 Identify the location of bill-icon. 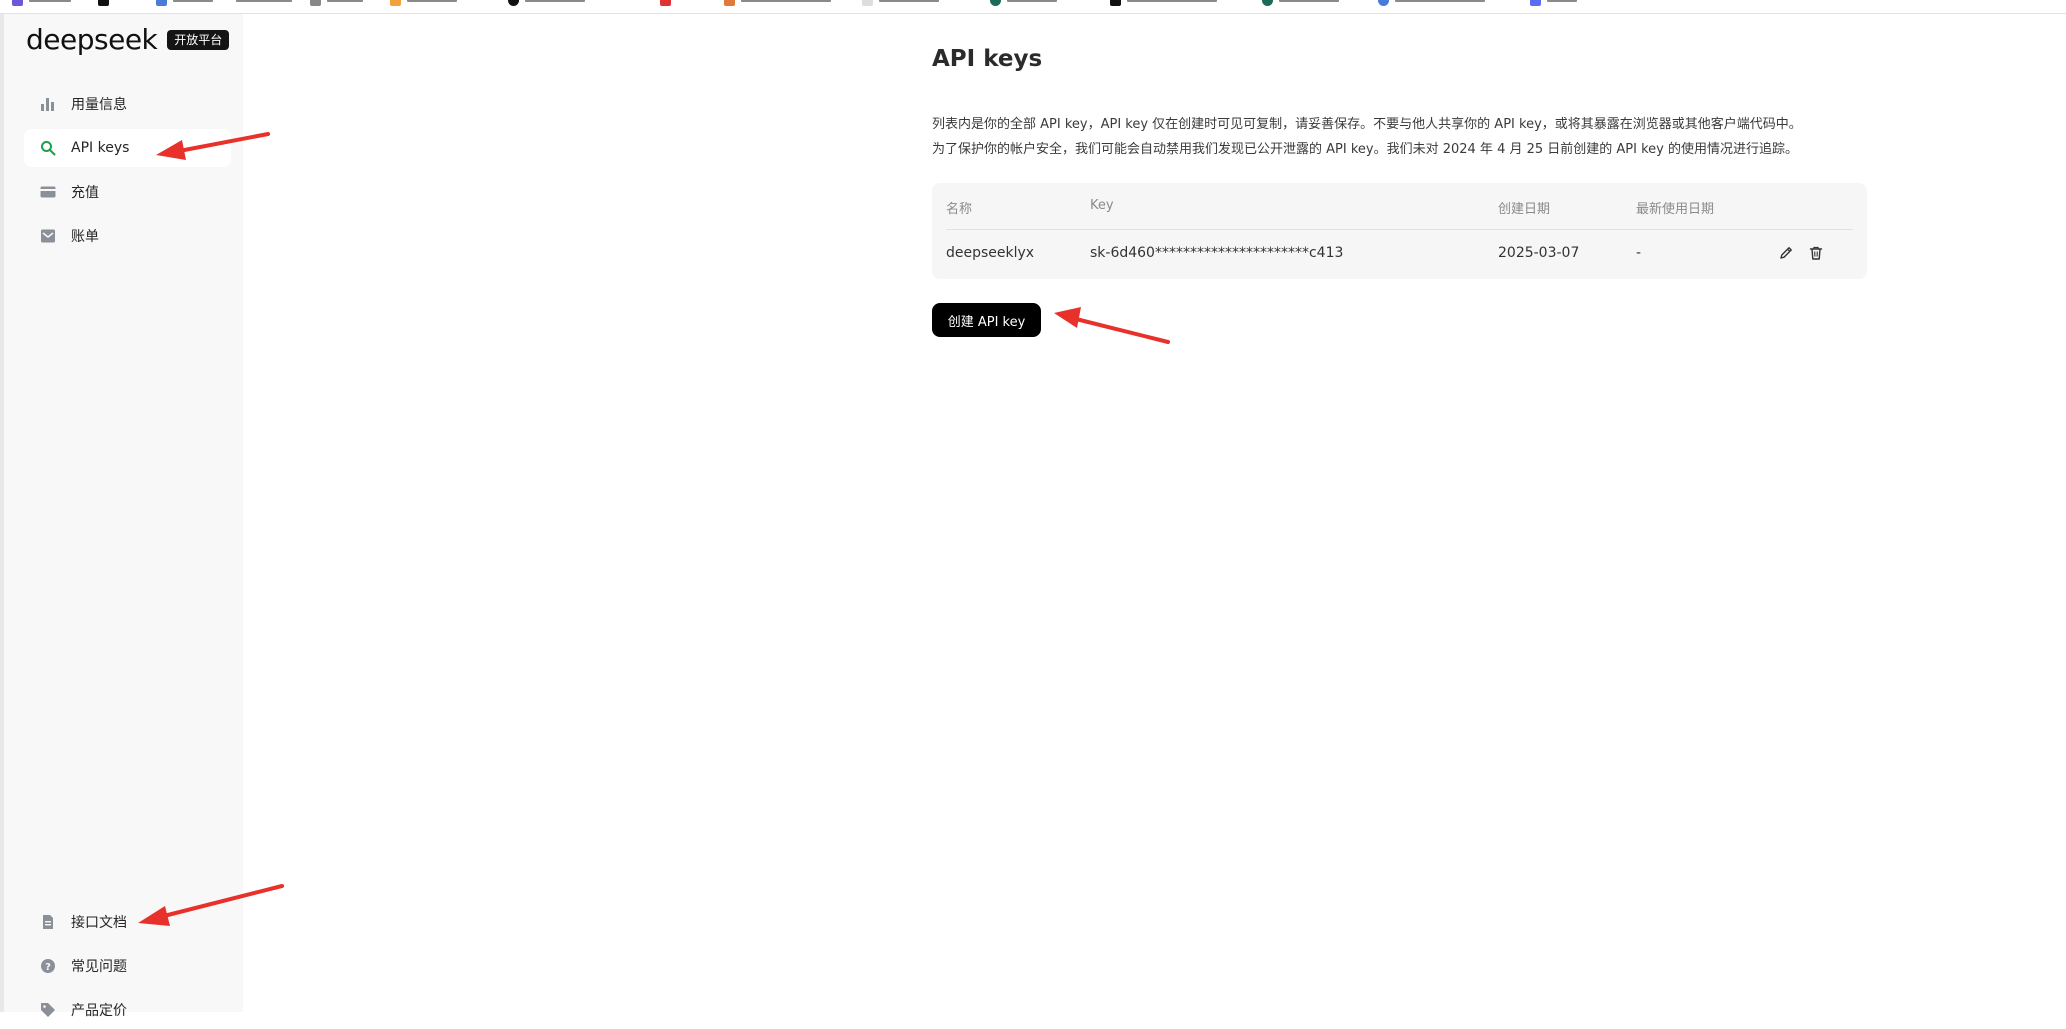
(48, 236).